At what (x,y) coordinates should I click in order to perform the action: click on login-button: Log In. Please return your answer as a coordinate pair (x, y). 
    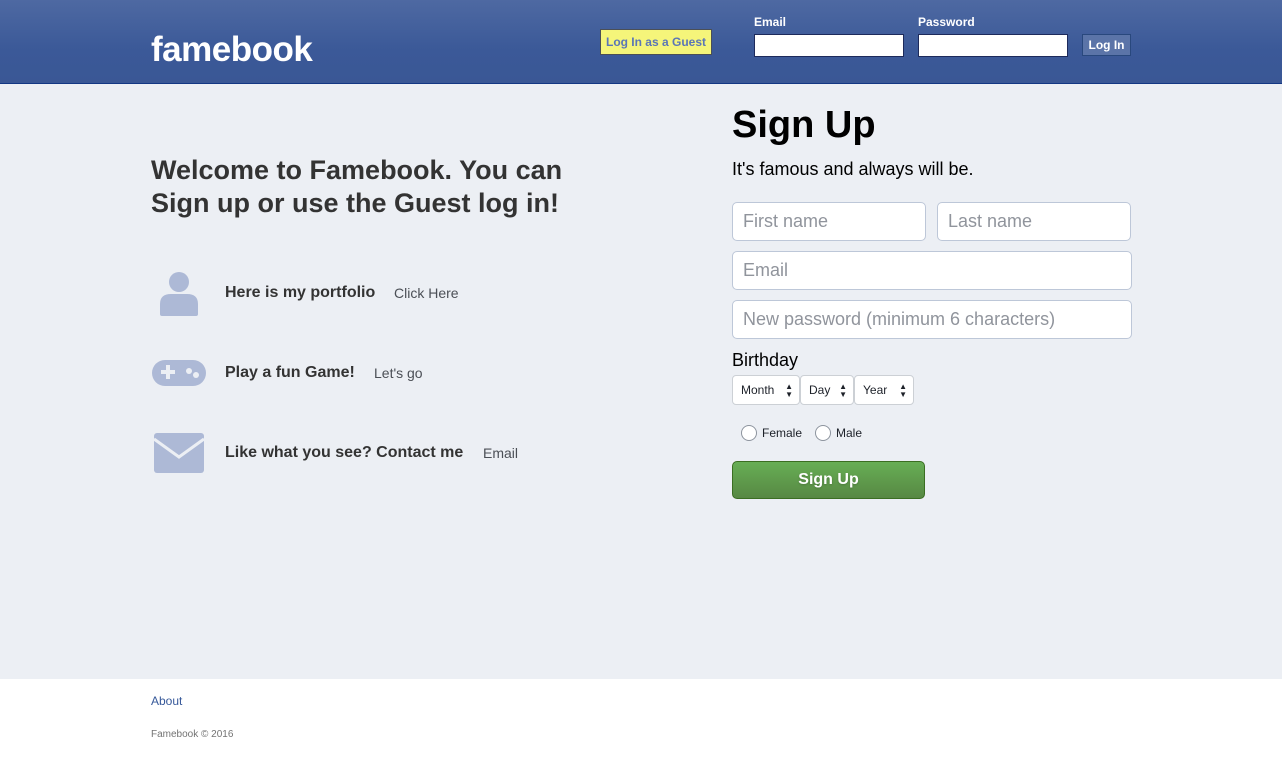
    Looking at the image, I should click on (1106, 45).